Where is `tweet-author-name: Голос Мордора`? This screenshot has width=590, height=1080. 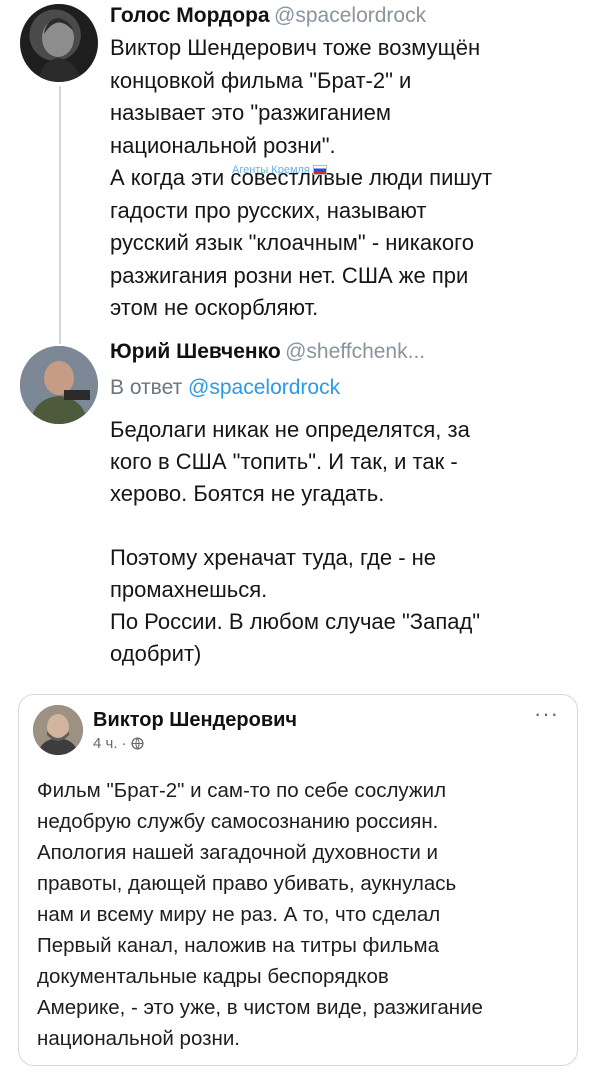
tweet-author-name: Голос Мордора is located at coordinates (190, 15).